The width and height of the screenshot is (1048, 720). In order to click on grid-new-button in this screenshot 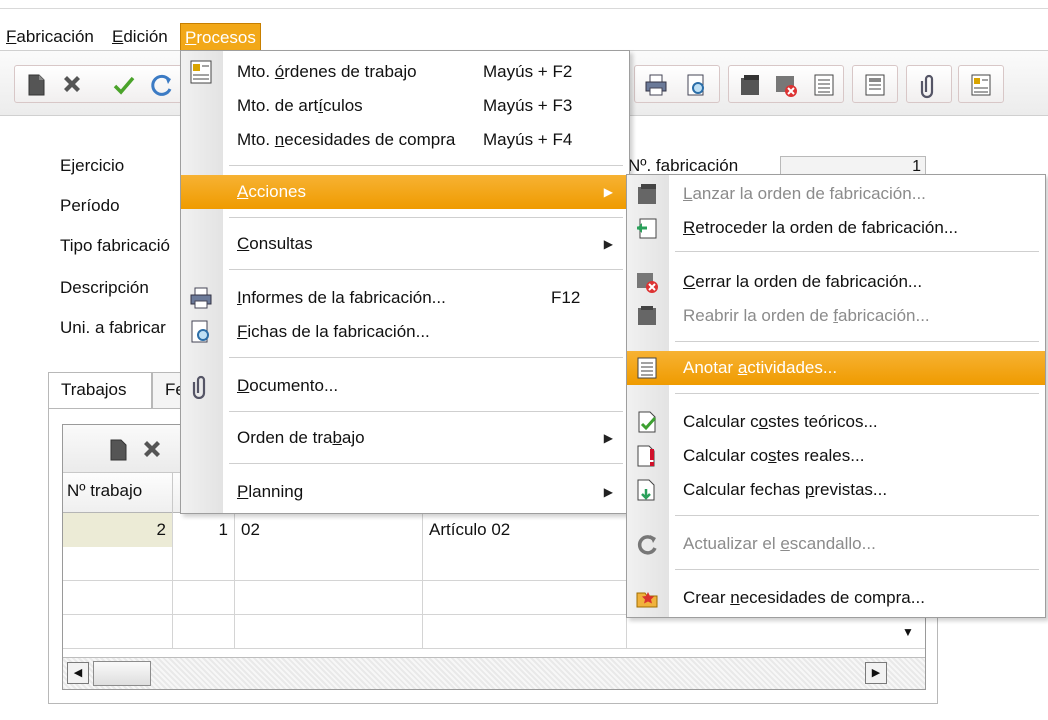, I will do `click(118, 450)`.